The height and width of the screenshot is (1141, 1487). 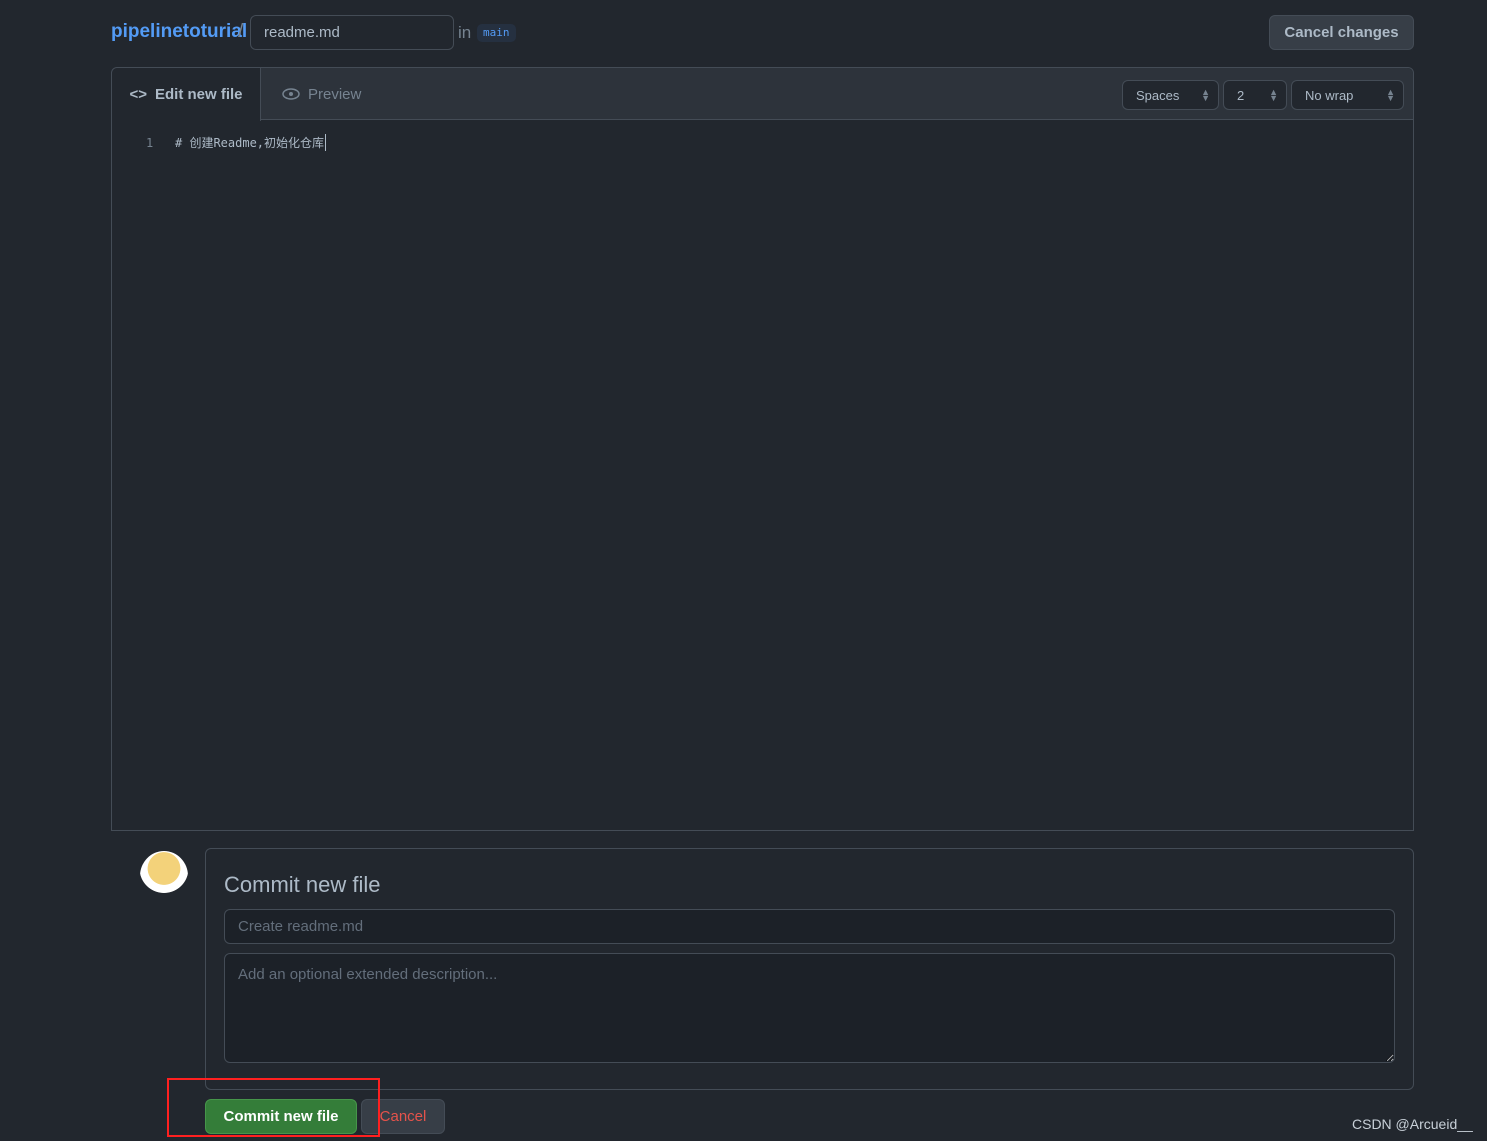 I want to click on watermark: CSDN @Arcueid__, so click(x=1412, y=1124).